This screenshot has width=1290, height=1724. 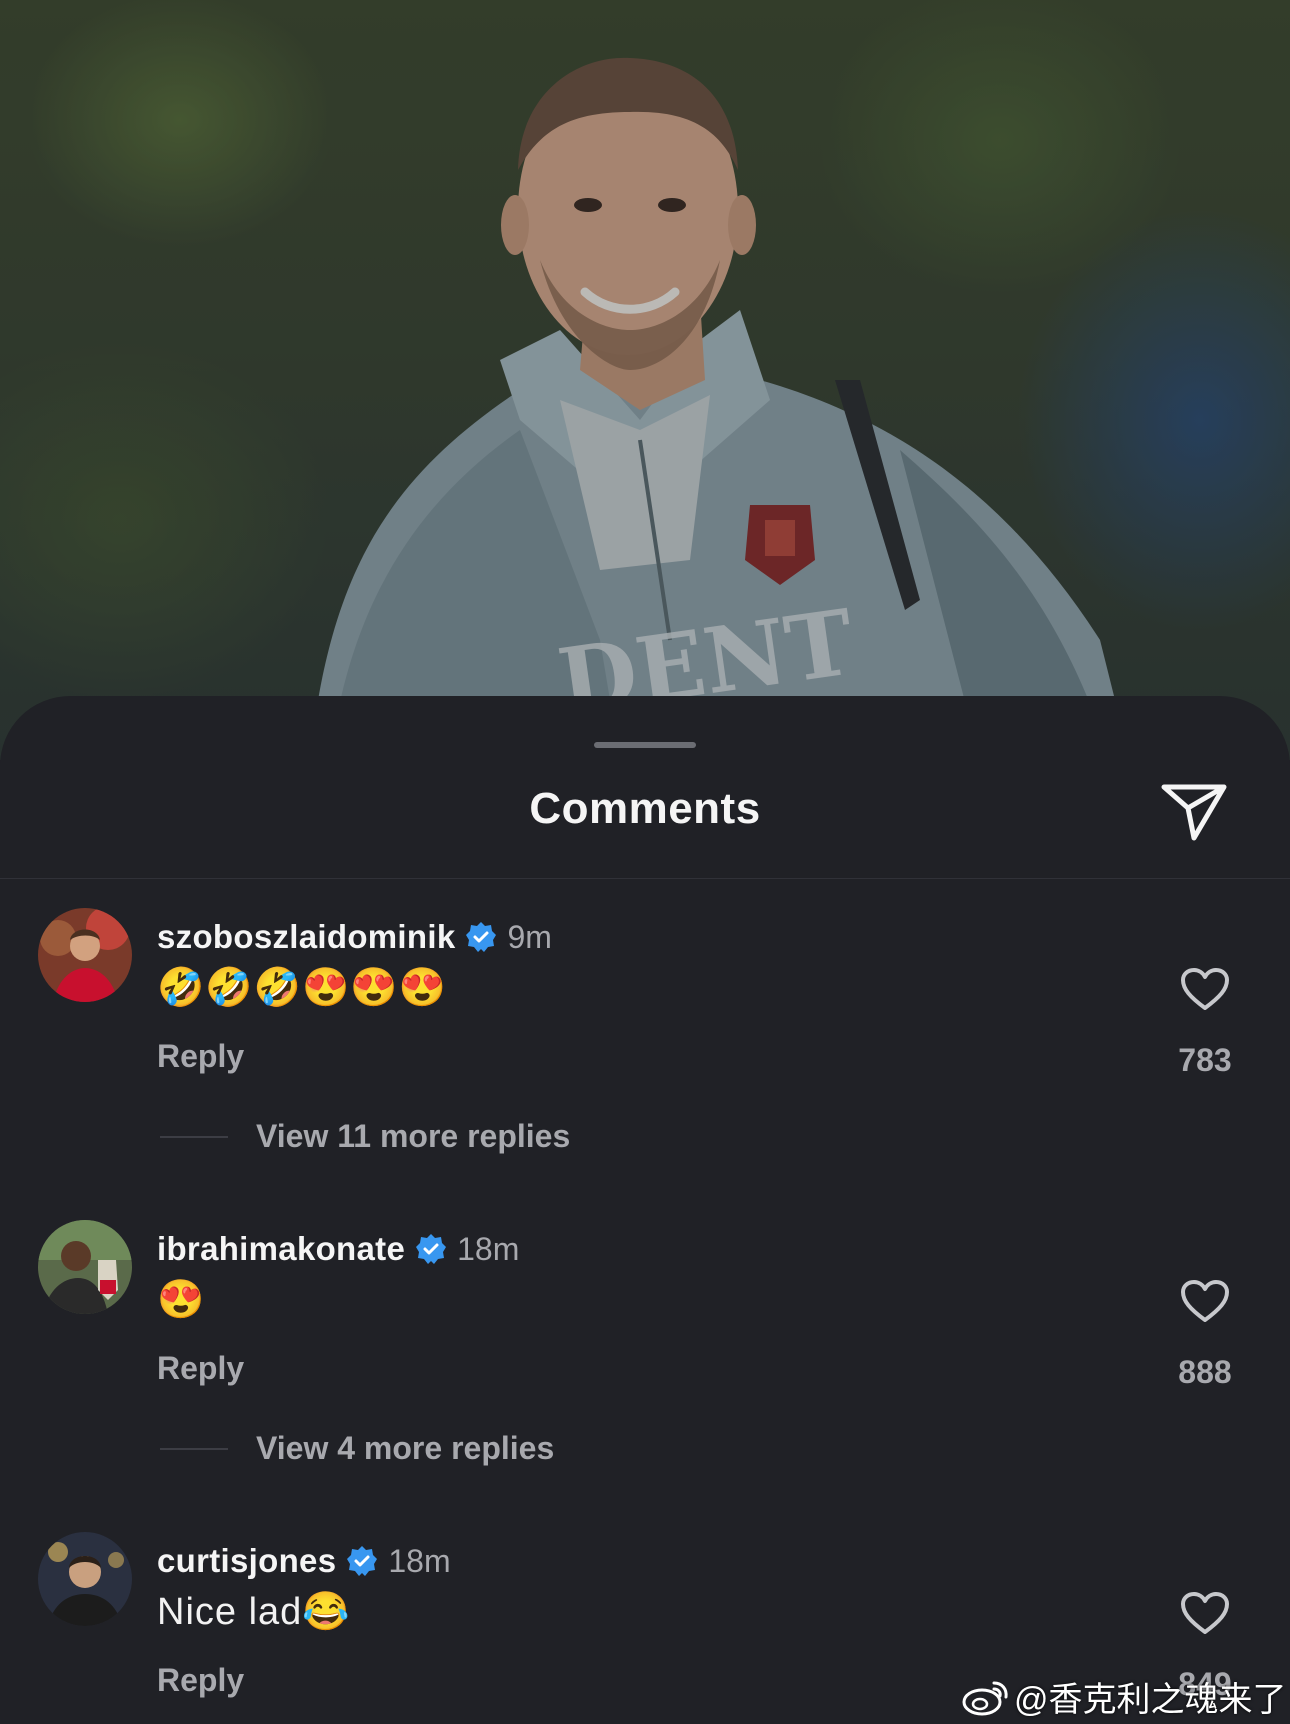 What do you see at coordinates (302, 988) in the screenshot?
I see `comment-text: 🤣🤣🤣😍😍😍` at bounding box center [302, 988].